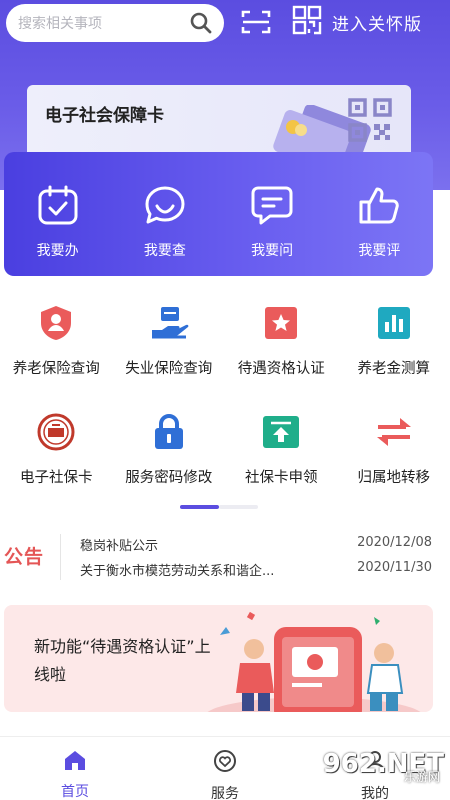  I want to click on action-label: 我要查, so click(164, 251).